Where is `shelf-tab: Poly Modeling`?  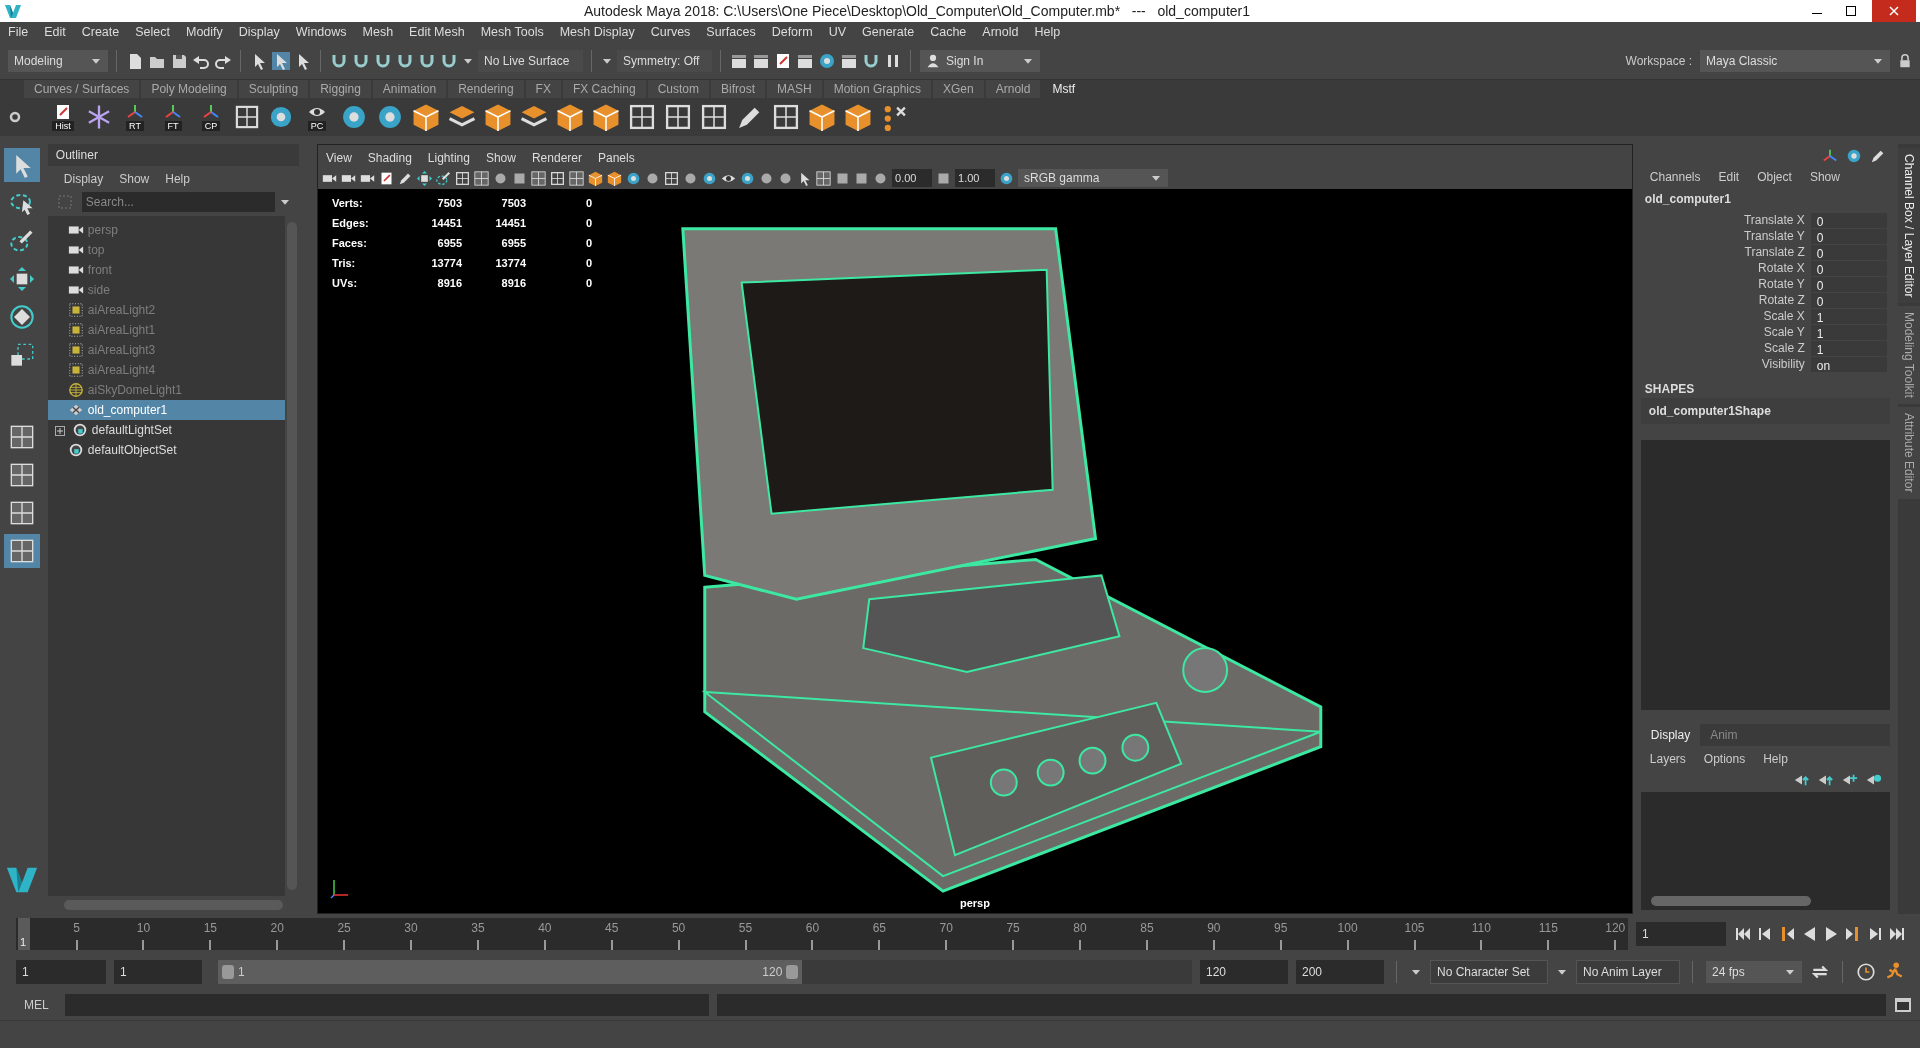
shelf-tab: Poly Modeling is located at coordinates (189, 89).